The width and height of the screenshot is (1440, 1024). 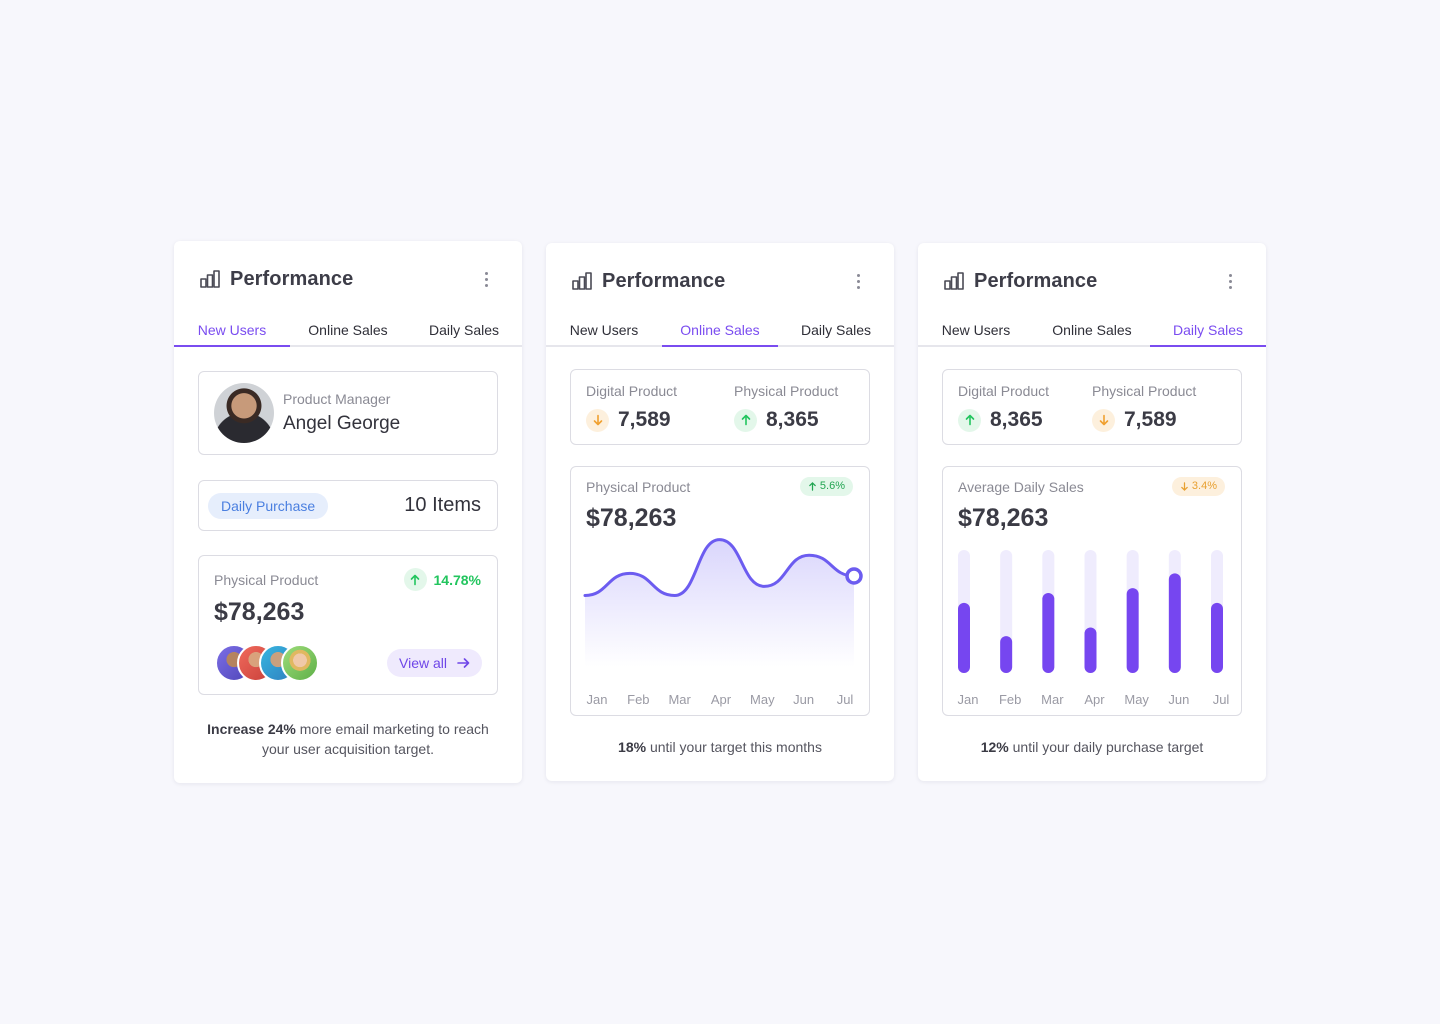 What do you see at coordinates (251, 729) in the screenshot?
I see `footer-highlight: Increase 24%` at bounding box center [251, 729].